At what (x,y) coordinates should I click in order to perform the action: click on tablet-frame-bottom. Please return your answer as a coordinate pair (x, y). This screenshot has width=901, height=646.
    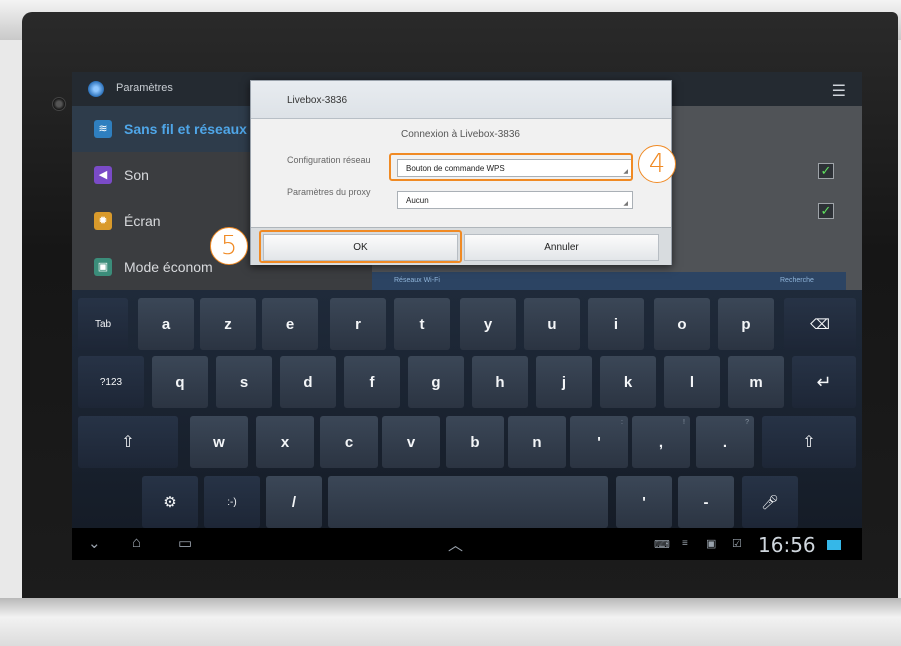
    Looking at the image, I should click on (450, 622).